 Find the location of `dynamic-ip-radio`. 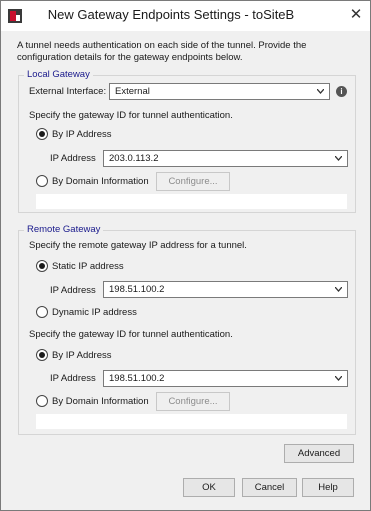

dynamic-ip-radio is located at coordinates (42, 312).